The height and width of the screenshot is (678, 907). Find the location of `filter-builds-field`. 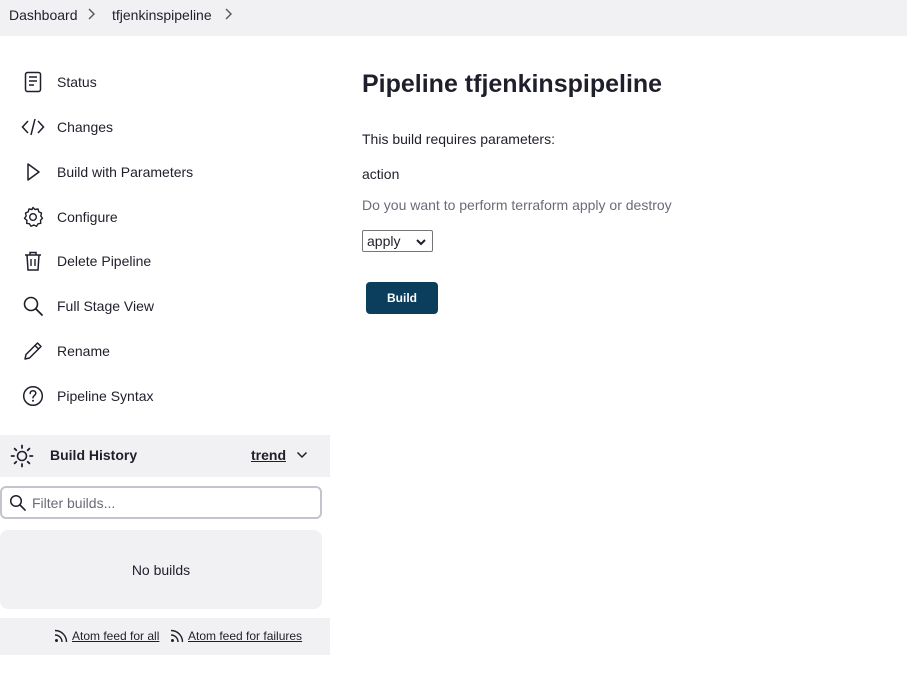

filter-builds-field is located at coordinates (161, 502).